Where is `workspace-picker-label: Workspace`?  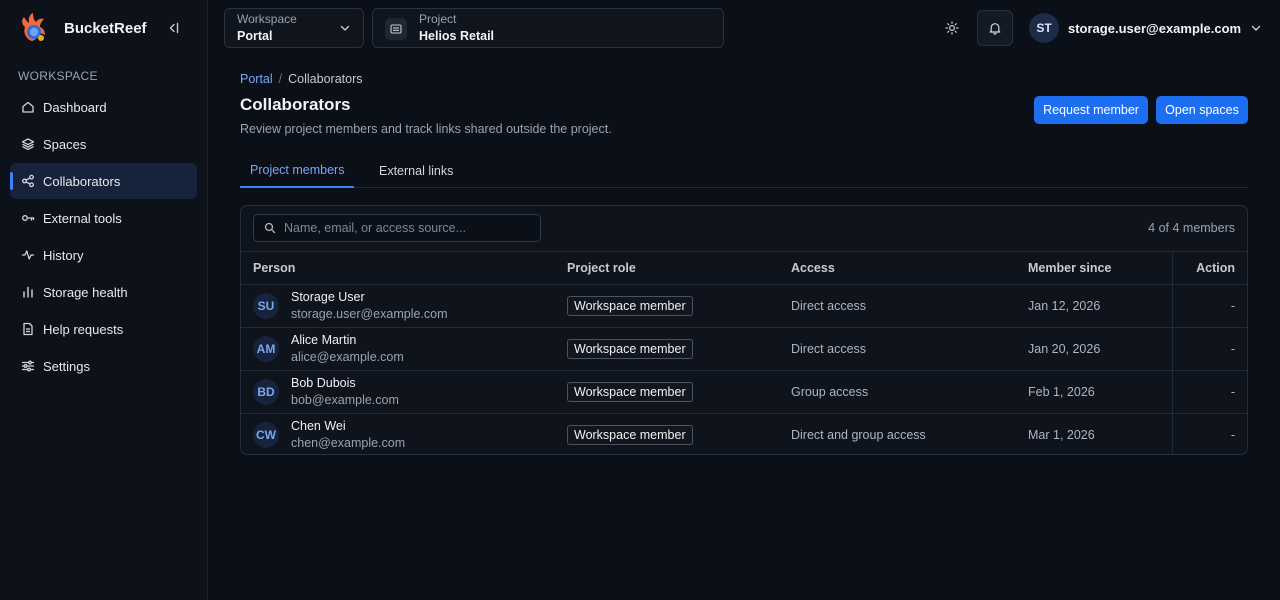 workspace-picker-label: Workspace is located at coordinates (267, 19).